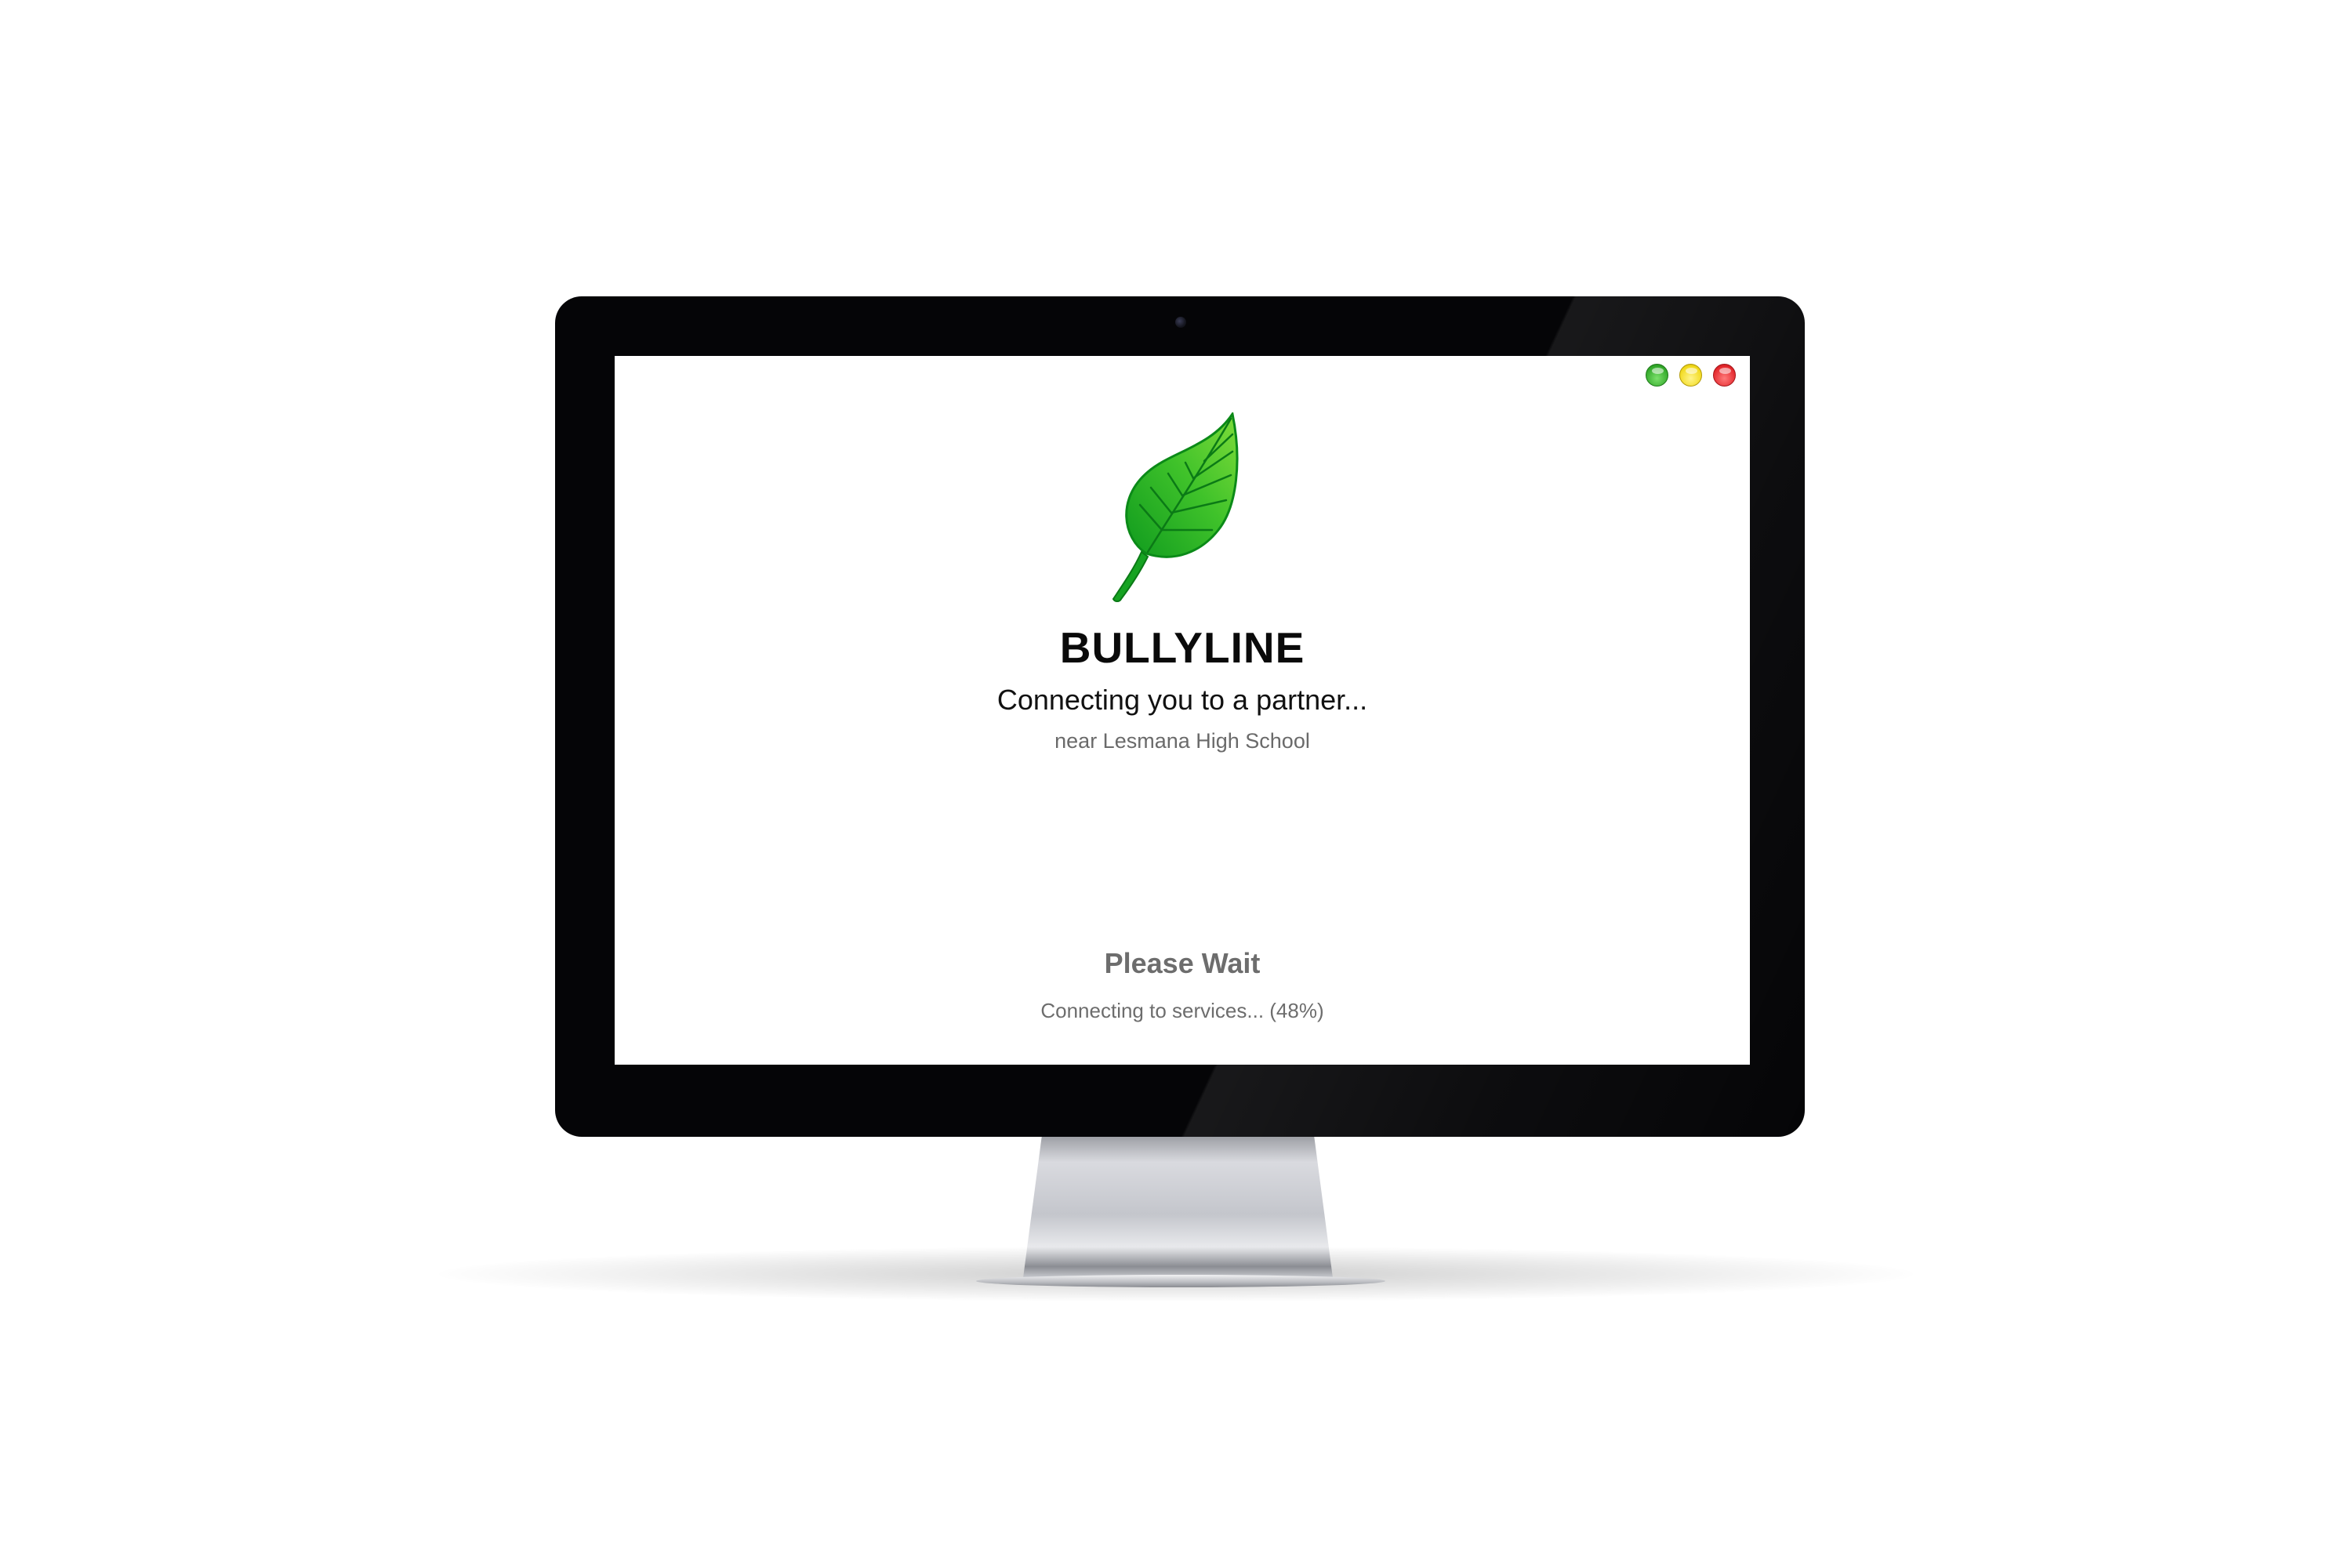 This screenshot has width=2352, height=1568. I want to click on minimize-button, so click(1690, 375).